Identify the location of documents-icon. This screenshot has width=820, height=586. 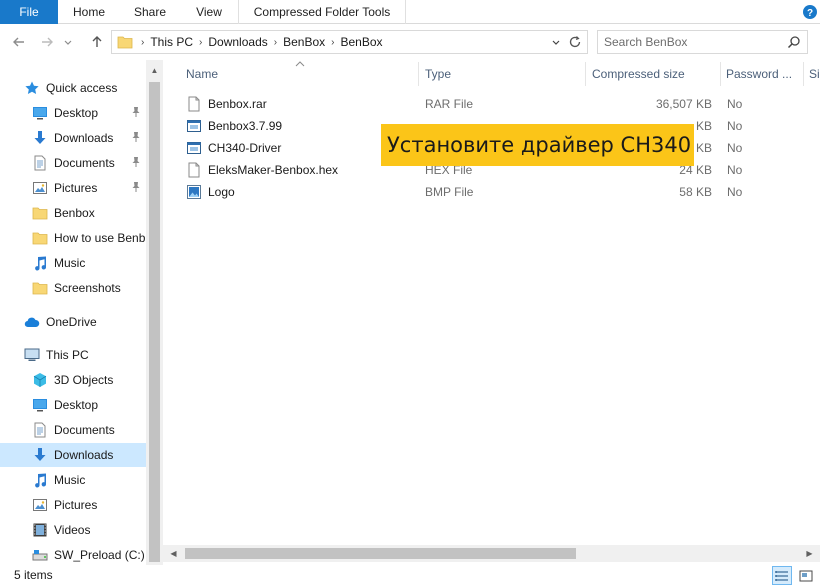
(40, 430).